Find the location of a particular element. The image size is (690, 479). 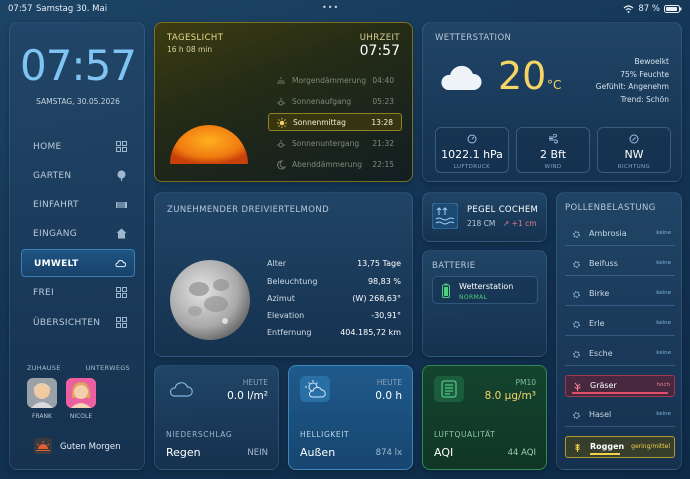

nav-item-einfahrt: EINFAHRT is located at coordinates (78, 205).